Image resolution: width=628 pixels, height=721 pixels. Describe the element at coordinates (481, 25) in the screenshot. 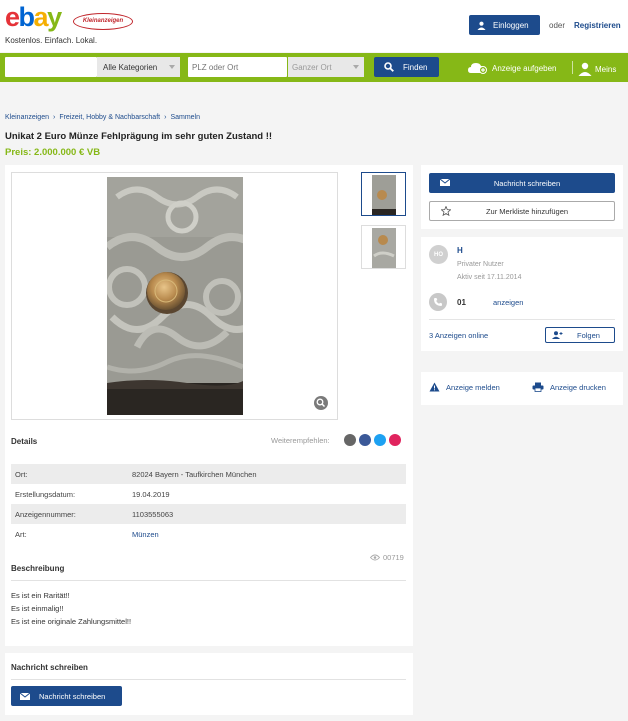

I see `user-icon` at that location.